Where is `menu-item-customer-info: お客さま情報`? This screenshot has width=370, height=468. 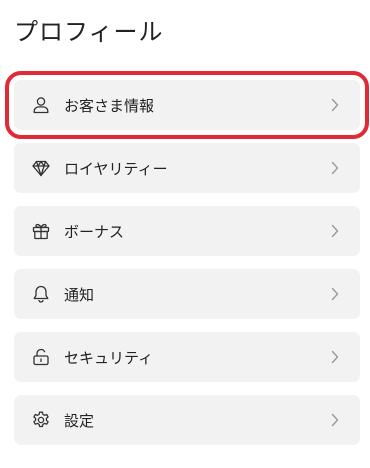 menu-item-customer-info: お客さま情報 is located at coordinates (187, 105).